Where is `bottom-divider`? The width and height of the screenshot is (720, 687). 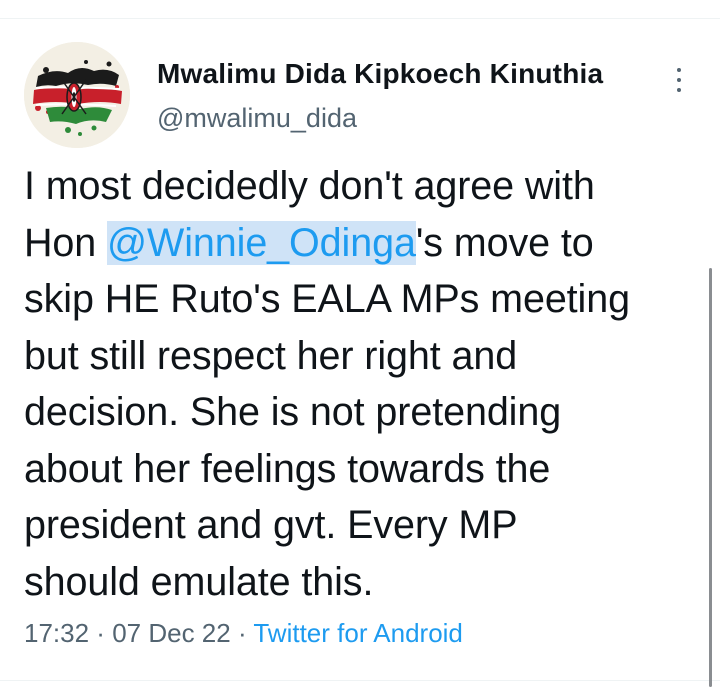 bottom-divider is located at coordinates (360, 680).